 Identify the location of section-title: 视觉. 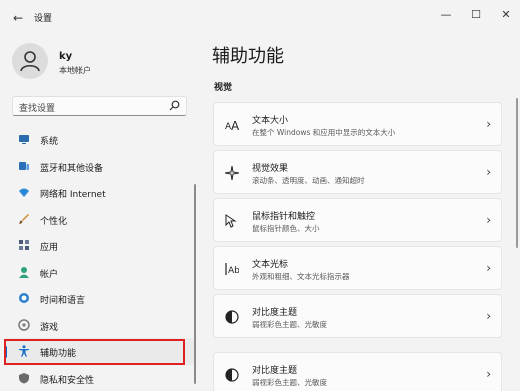
(223, 88).